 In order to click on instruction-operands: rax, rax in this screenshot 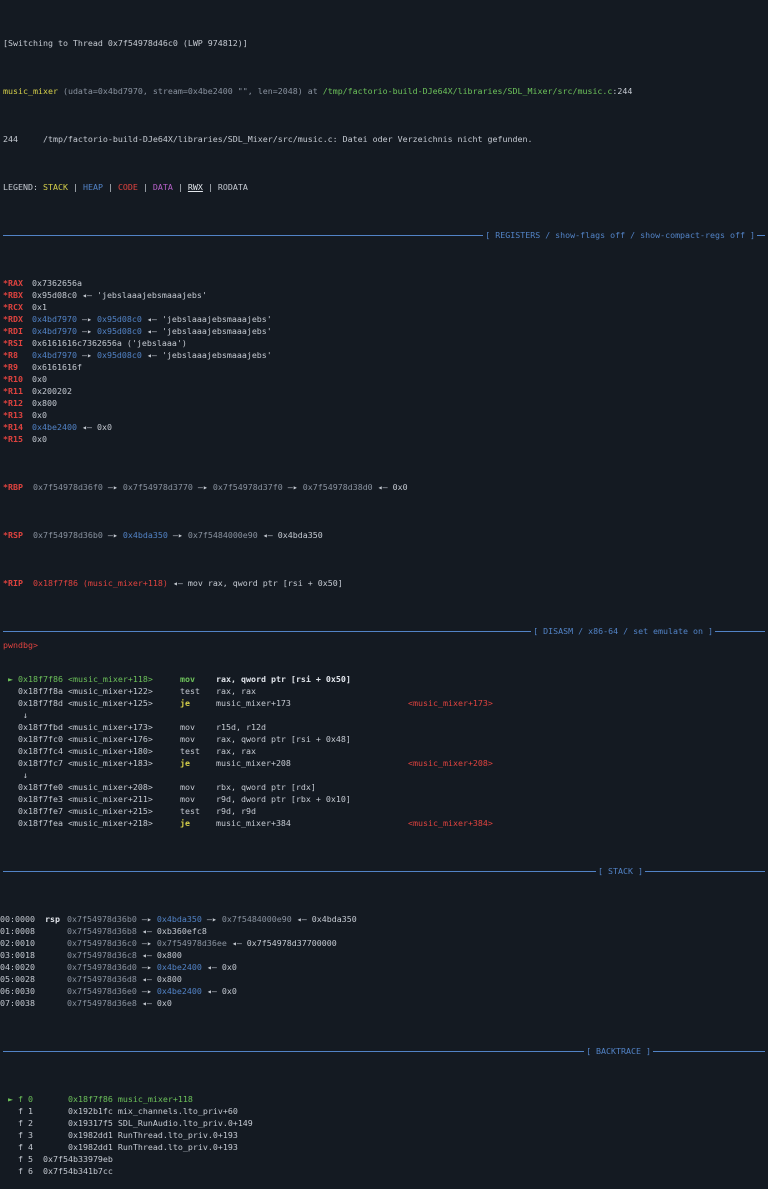, I will do `click(236, 751)`.